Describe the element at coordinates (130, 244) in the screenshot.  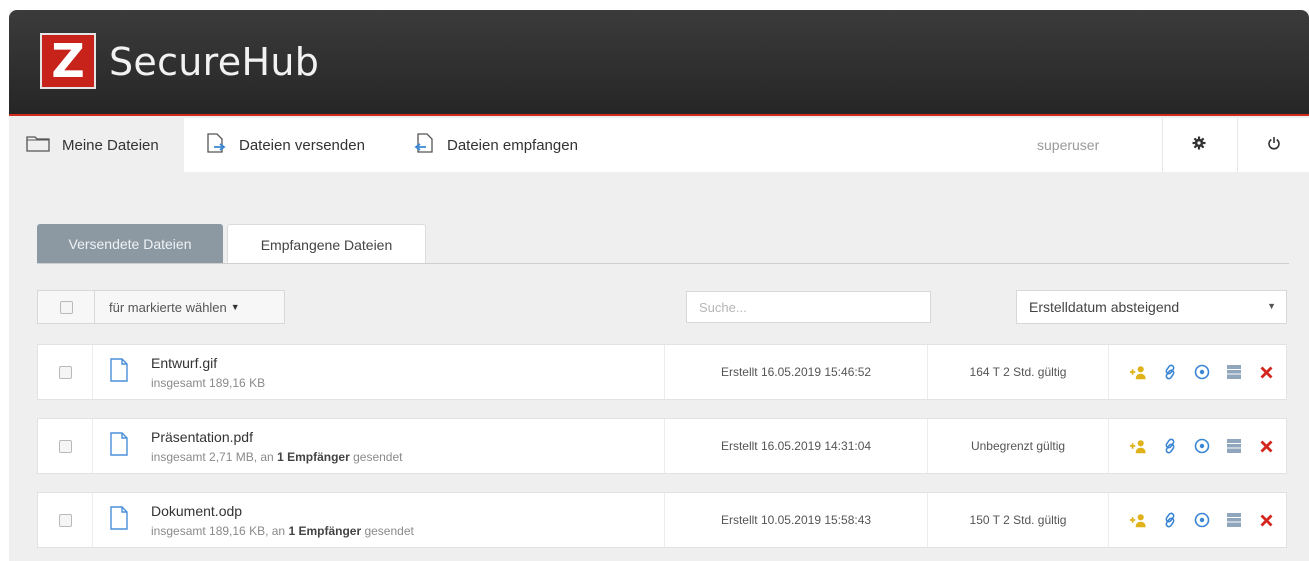
I see `tab-sent-files: Versendete Dateien` at that location.